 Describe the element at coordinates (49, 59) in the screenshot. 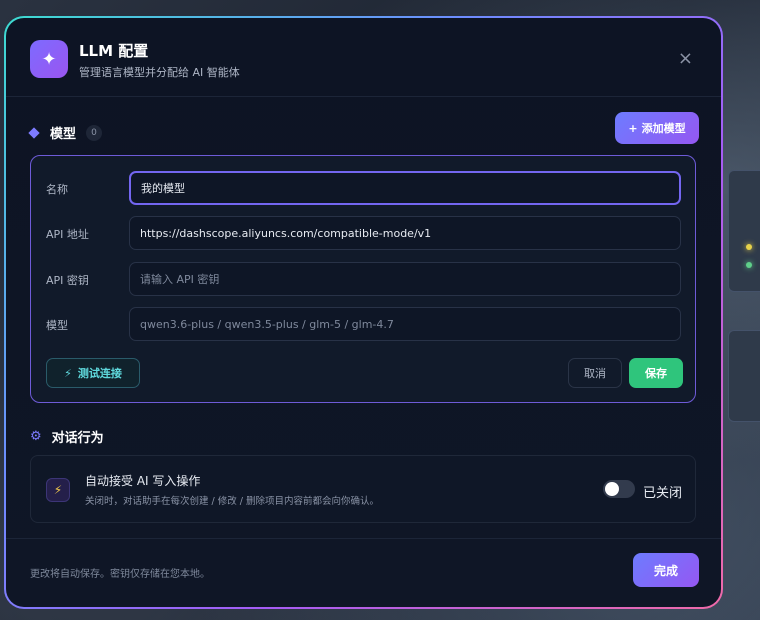

I see `sparkle-icon: ✦` at that location.